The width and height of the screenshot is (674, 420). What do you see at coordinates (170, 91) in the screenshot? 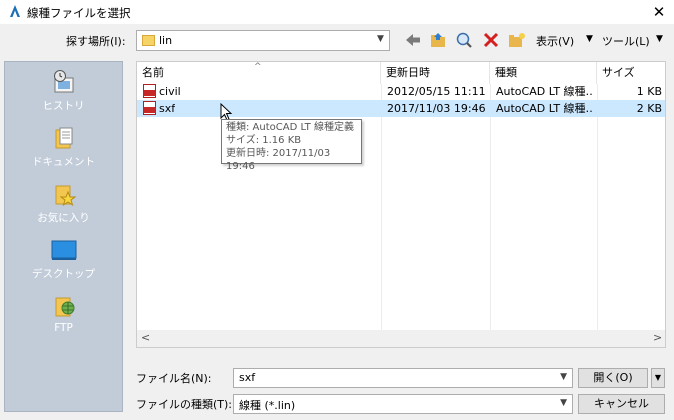
I see `file-name: civil` at bounding box center [170, 91].